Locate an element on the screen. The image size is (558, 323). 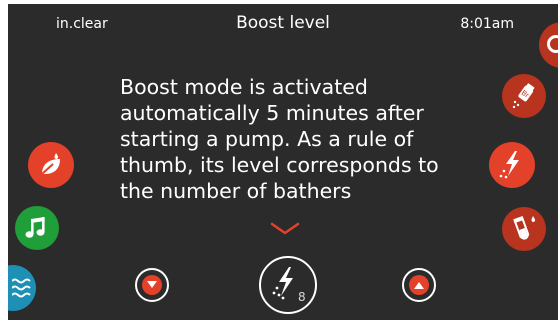
increase-arrow-icon is located at coordinates (419, 285).